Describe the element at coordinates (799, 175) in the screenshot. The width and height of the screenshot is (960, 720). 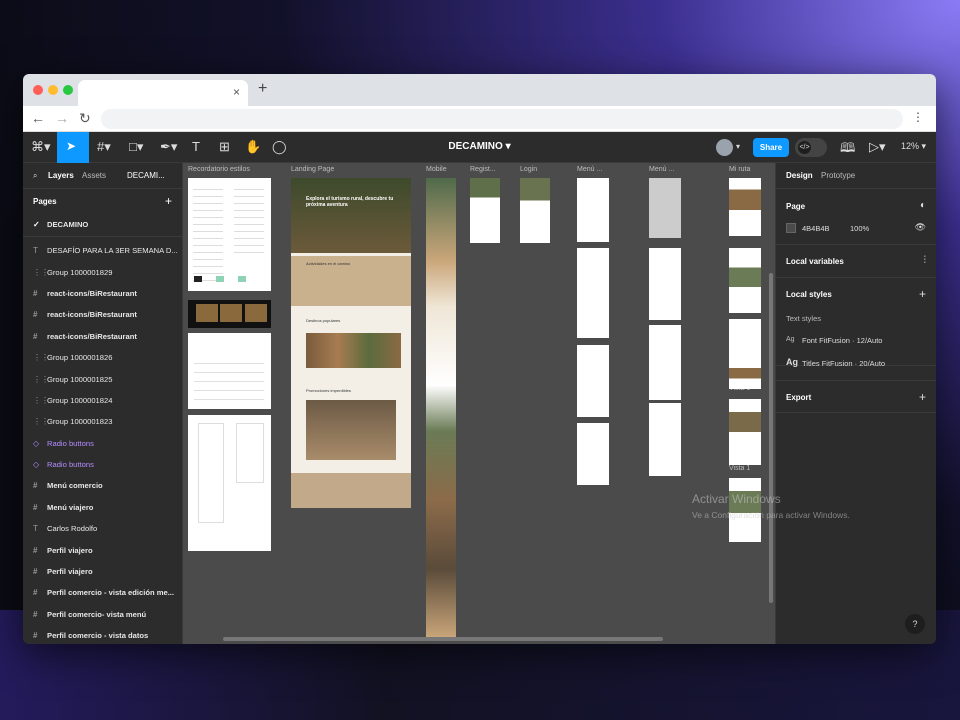
I see `tab-design: Design` at that location.